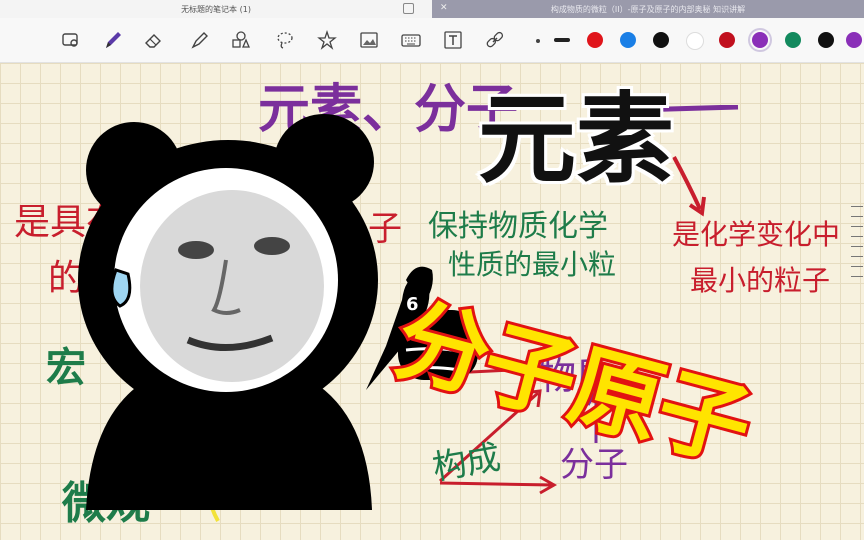  I want to click on color-swatch-blue, so click(628, 40).